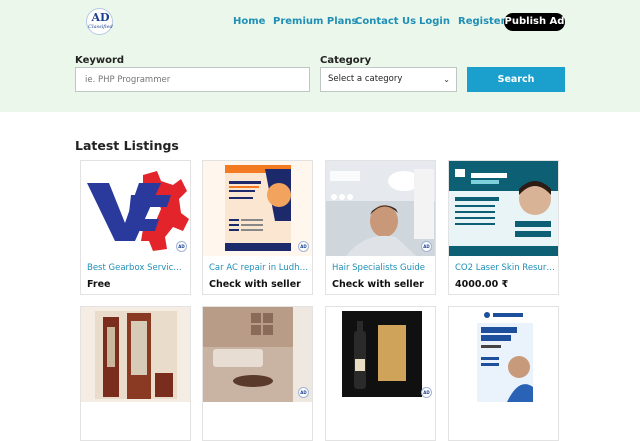  I want to click on listing-image-gearbox-logo: AD, so click(135, 208).